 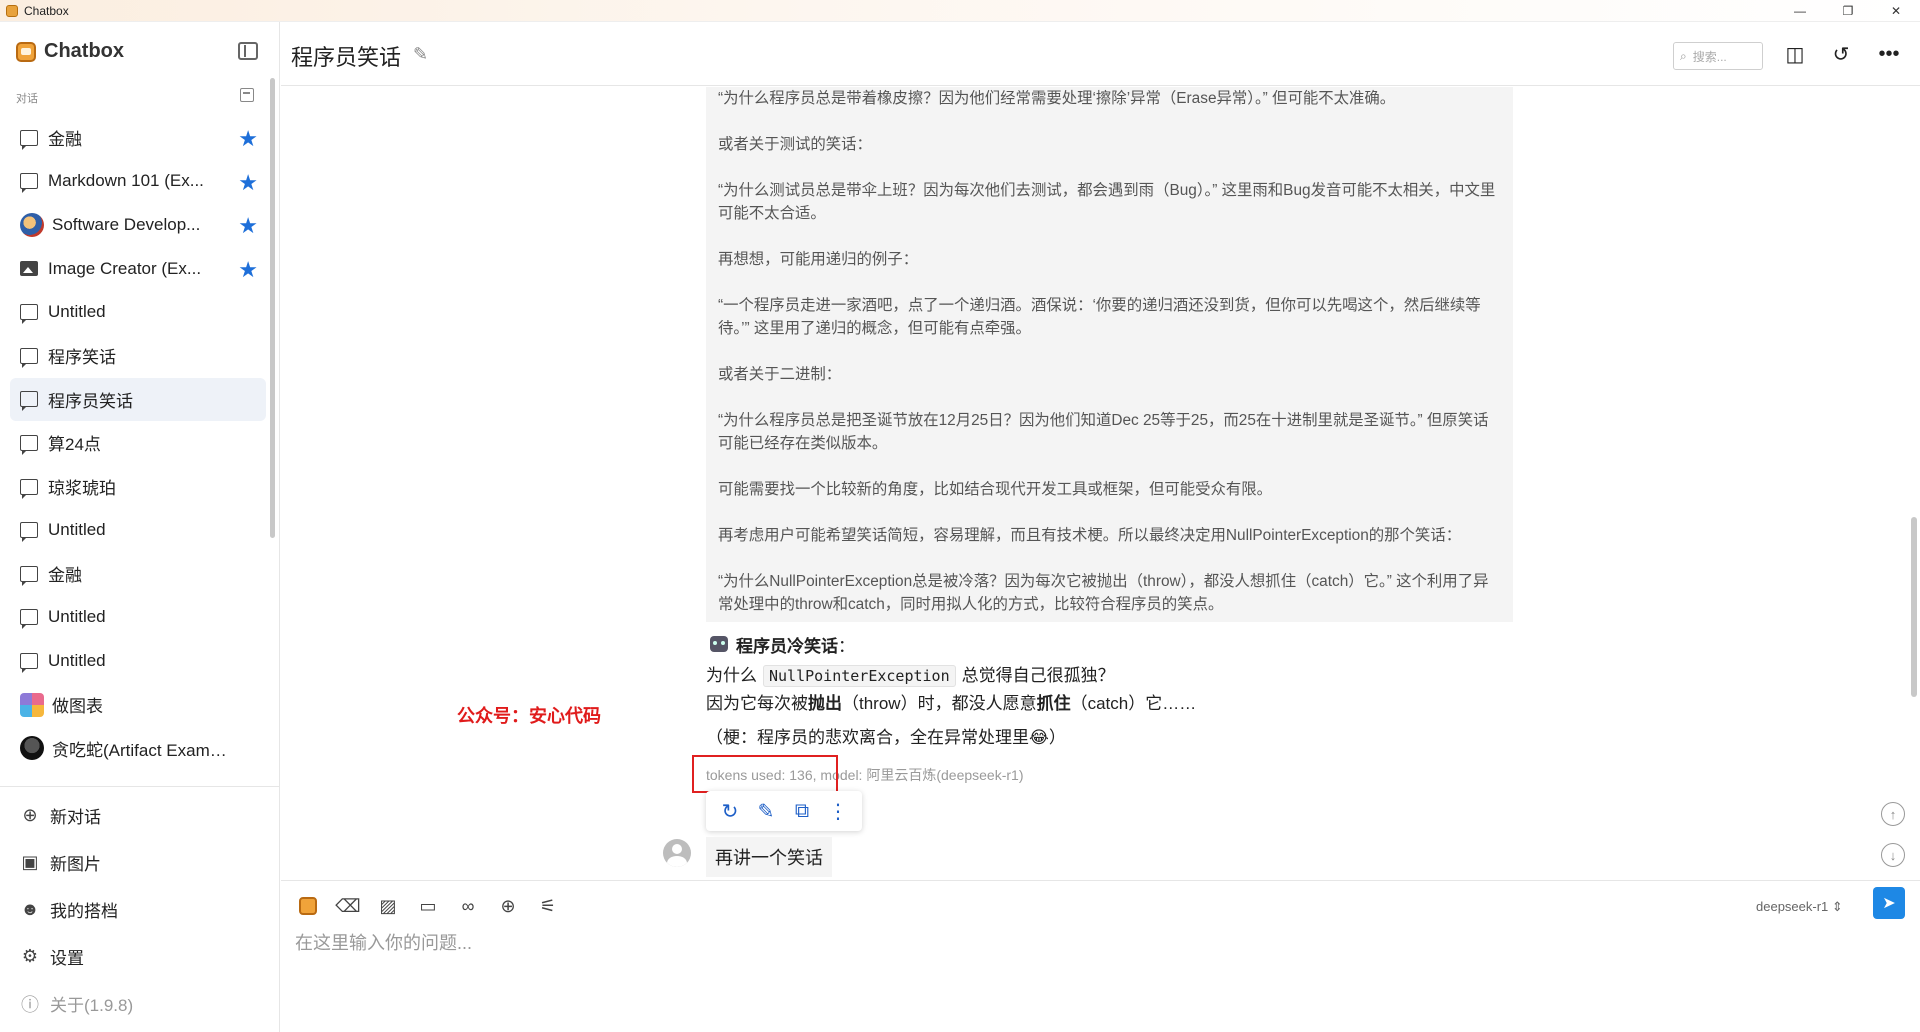 I want to click on conversation-item: 金融, so click(x=138, y=574).